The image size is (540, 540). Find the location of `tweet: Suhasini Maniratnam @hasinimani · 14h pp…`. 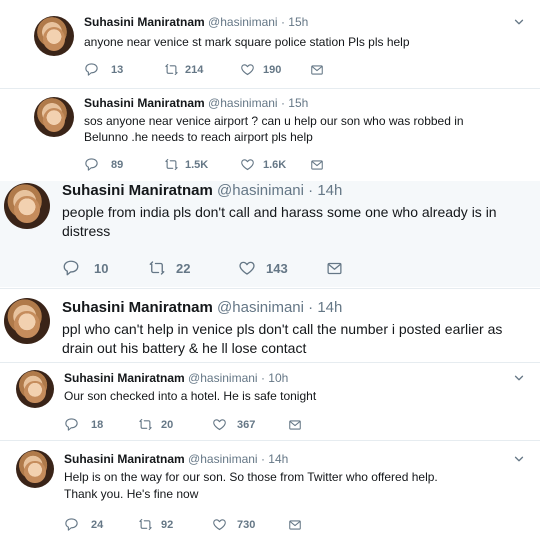

tweet: Suhasini Maniratnam @hasinimani · 14h pp… is located at coordinates (270, 324).